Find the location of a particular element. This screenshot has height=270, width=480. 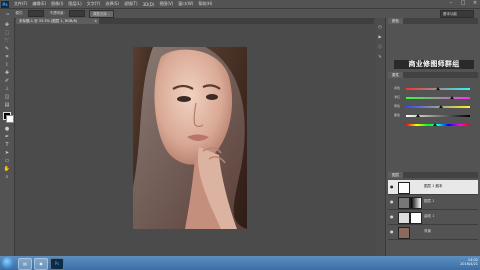

color-panel: 颜色 is located at coordinates (433, 36).